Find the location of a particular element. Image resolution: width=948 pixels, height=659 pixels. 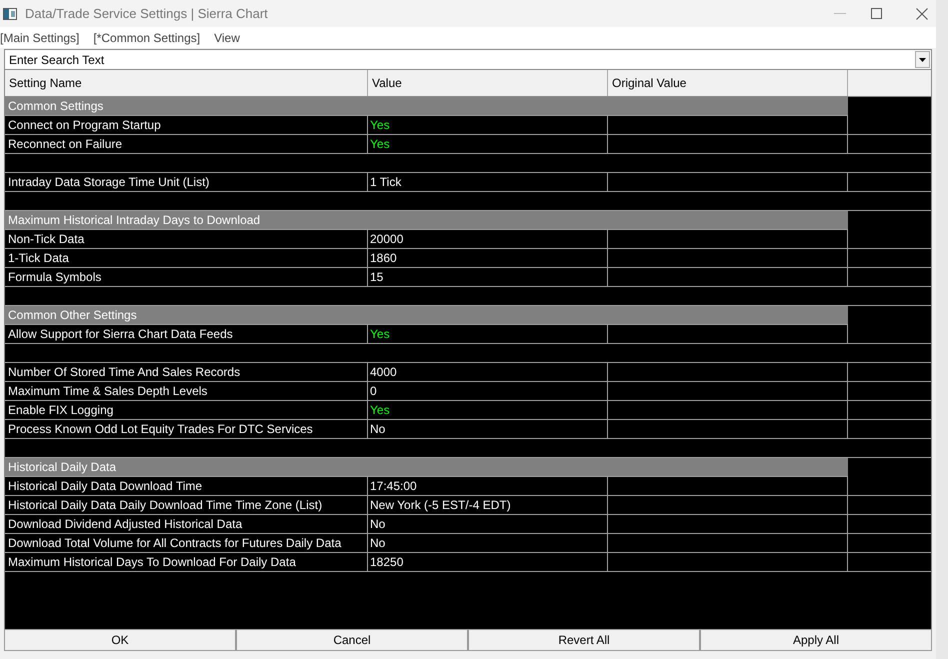

setting-name: Historical Daily Data Daily Download Time Time Zone (List) is located at coordinates (165, 505).